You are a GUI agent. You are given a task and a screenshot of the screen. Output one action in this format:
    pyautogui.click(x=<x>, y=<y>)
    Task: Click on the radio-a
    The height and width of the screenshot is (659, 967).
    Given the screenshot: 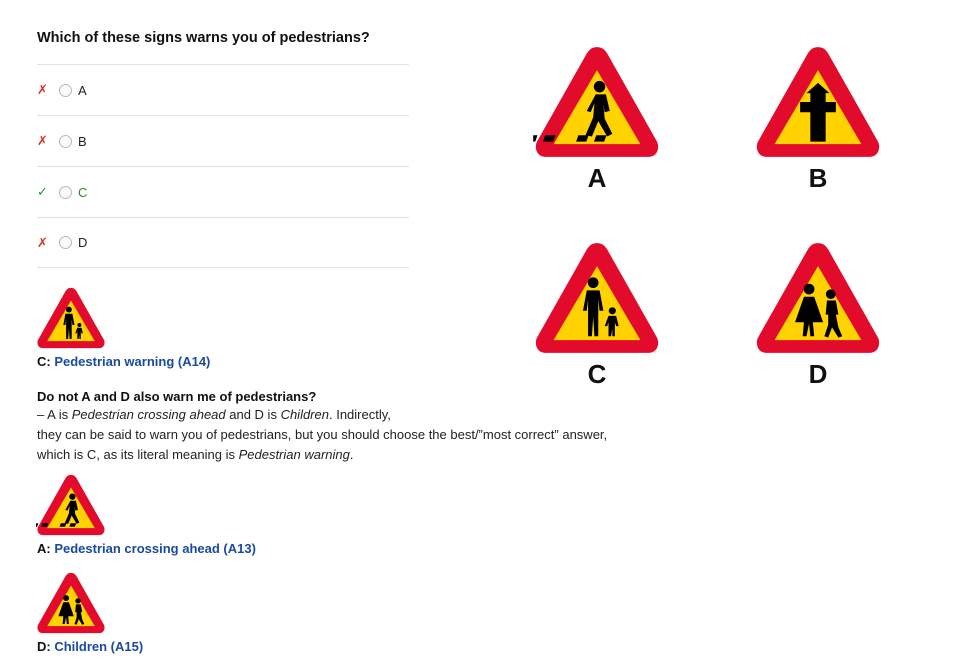 What is the action you would take?
    pyautogui.click(x=65, y=90)
    